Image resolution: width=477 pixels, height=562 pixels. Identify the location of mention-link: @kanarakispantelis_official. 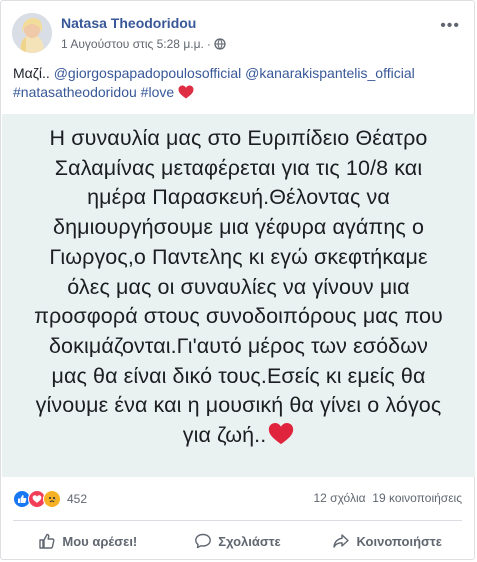
(330, 73).